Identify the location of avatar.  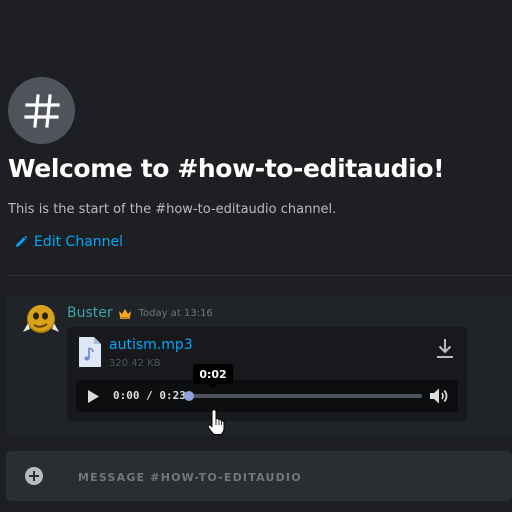
(41, 320).